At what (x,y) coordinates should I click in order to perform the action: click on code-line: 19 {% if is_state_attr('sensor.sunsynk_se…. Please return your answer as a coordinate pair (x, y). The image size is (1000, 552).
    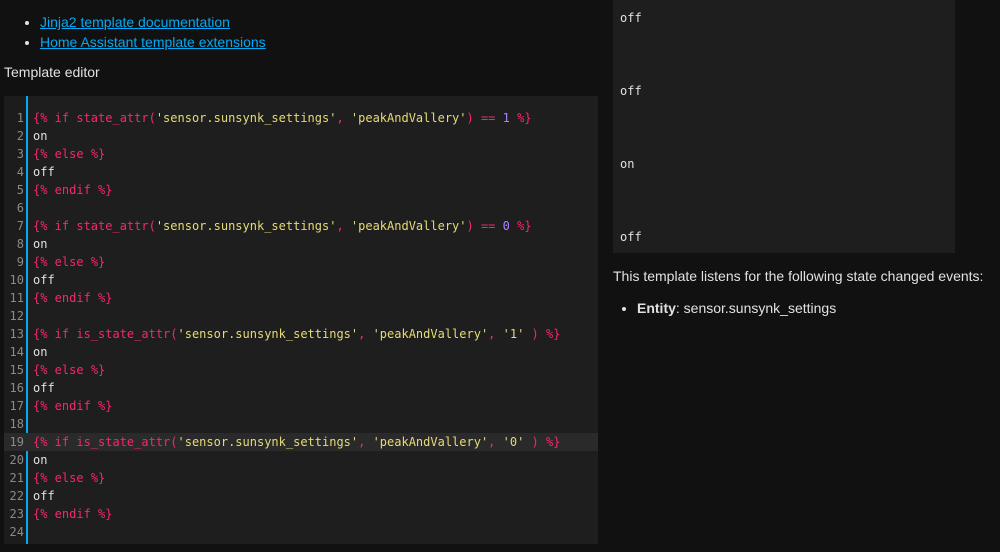
    Looking at the image, I should click on (301, 442).